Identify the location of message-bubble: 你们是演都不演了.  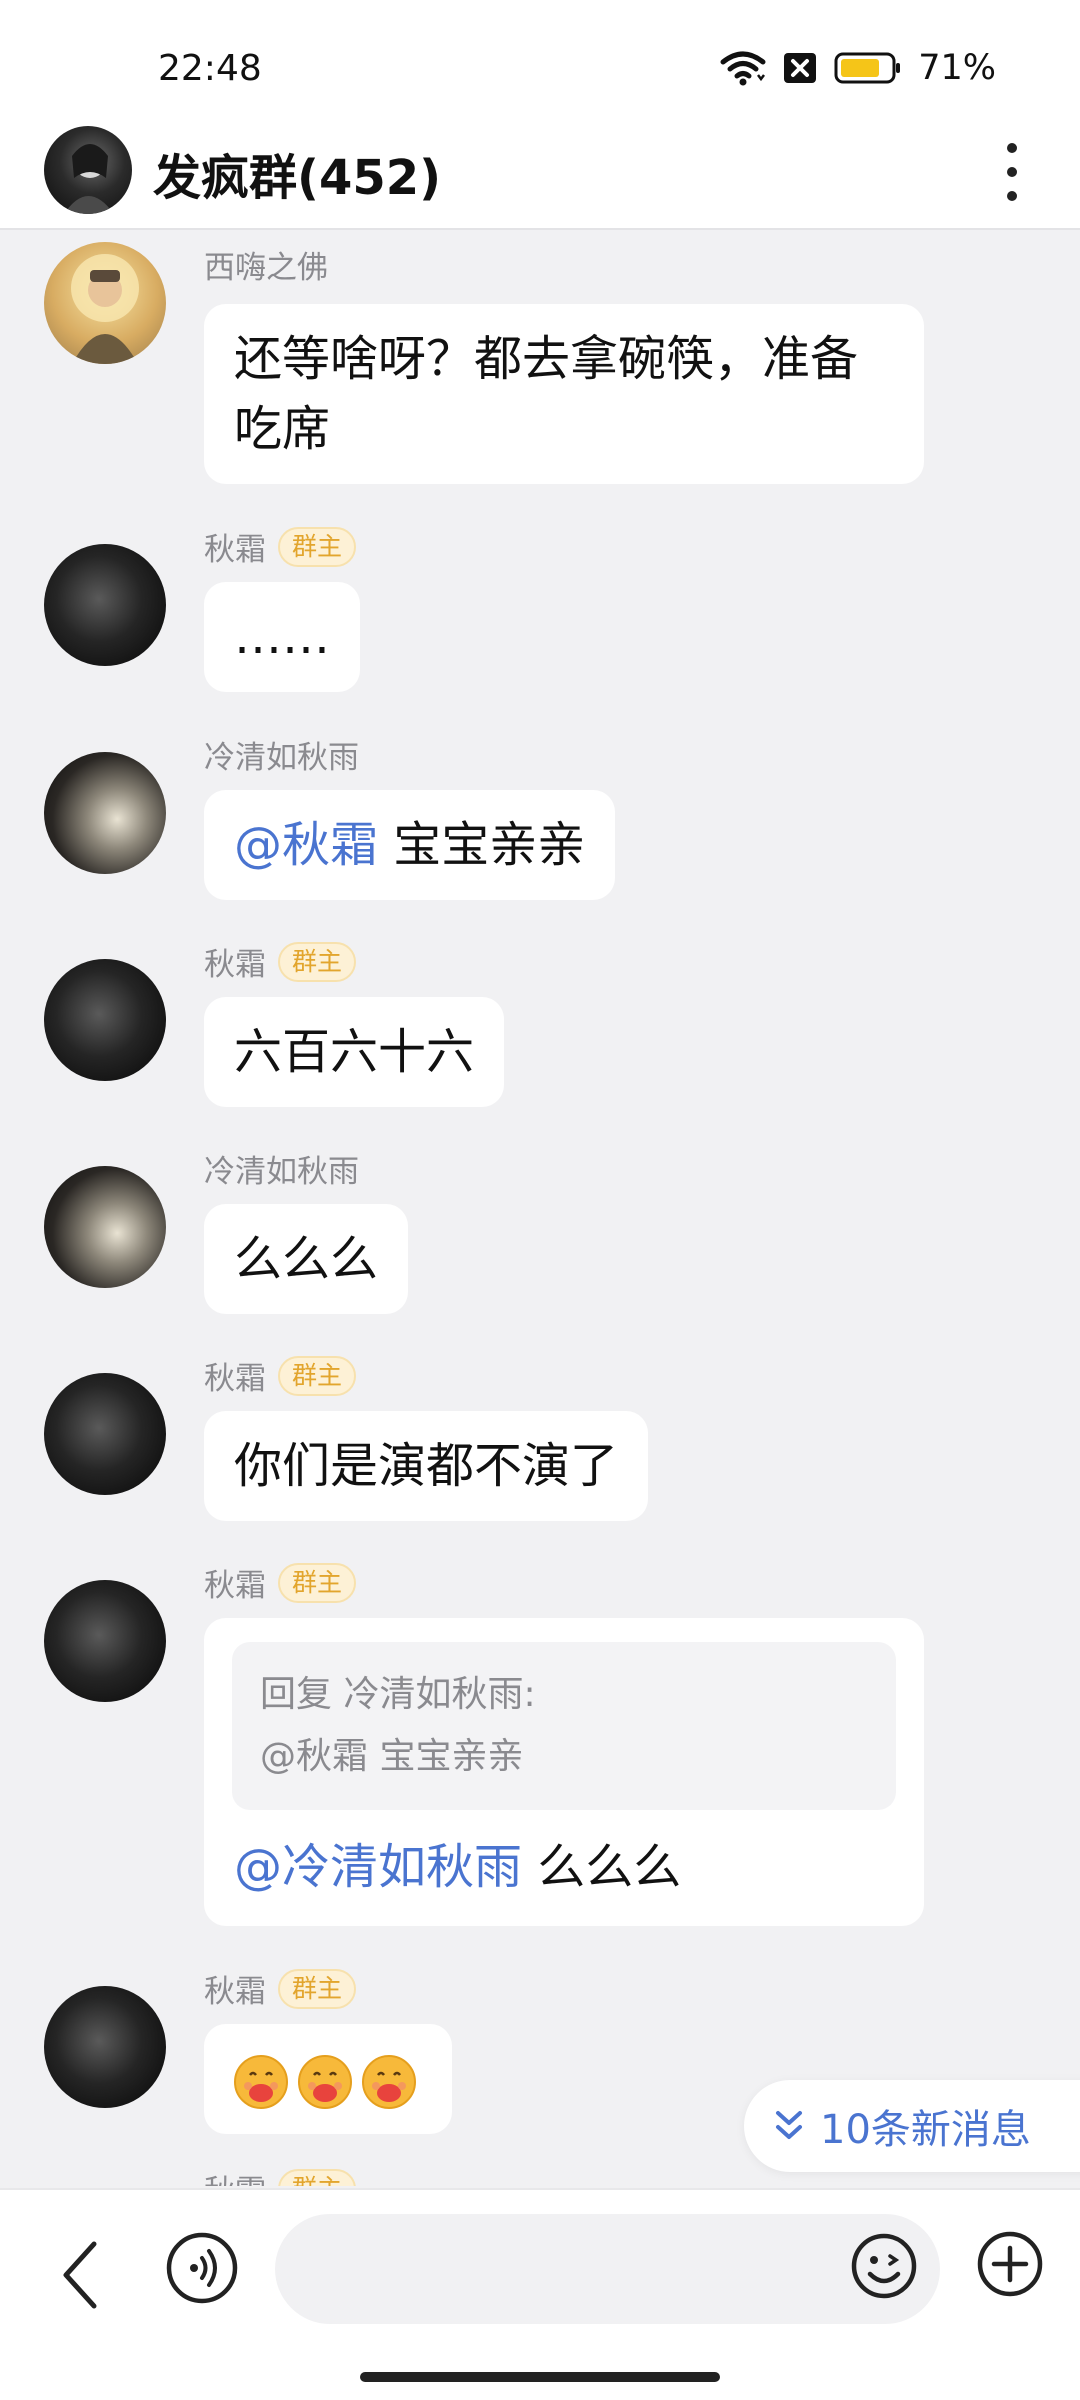
(426, 1466).